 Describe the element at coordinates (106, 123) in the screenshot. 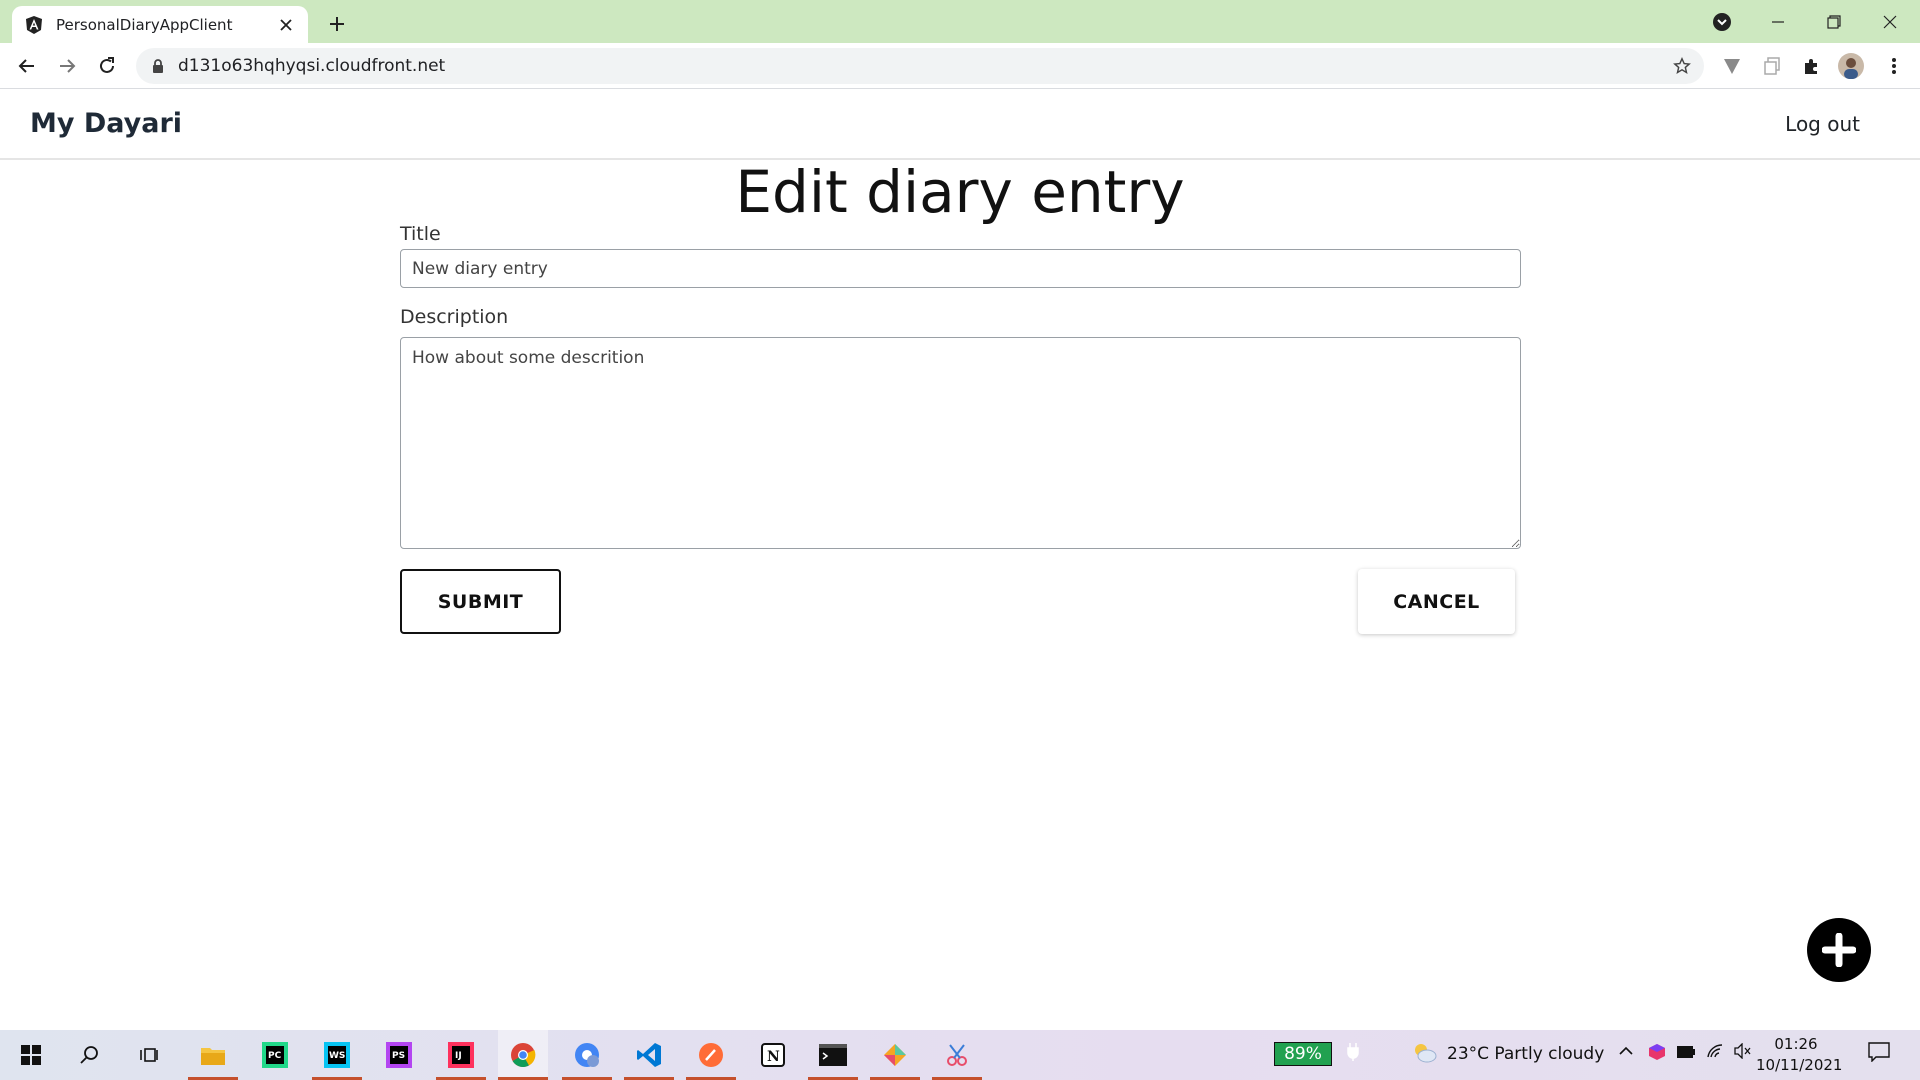

I see `app-brand: My Dayari` at that location.